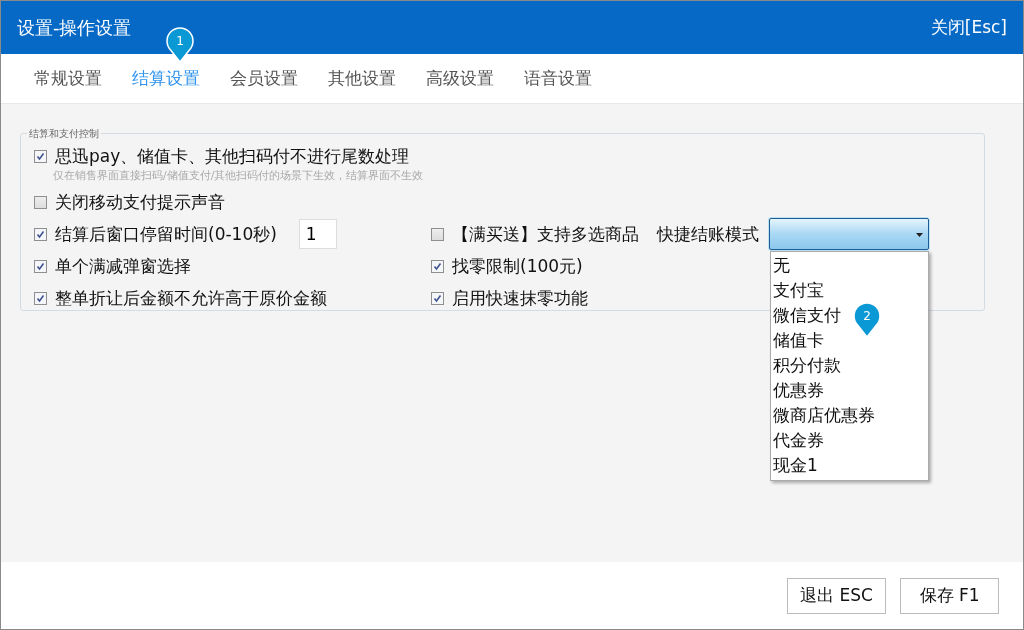  What do you see at coordinates (919, 235) in the screenshot?
I see `caret-icon` at bounding box center [919, 235].